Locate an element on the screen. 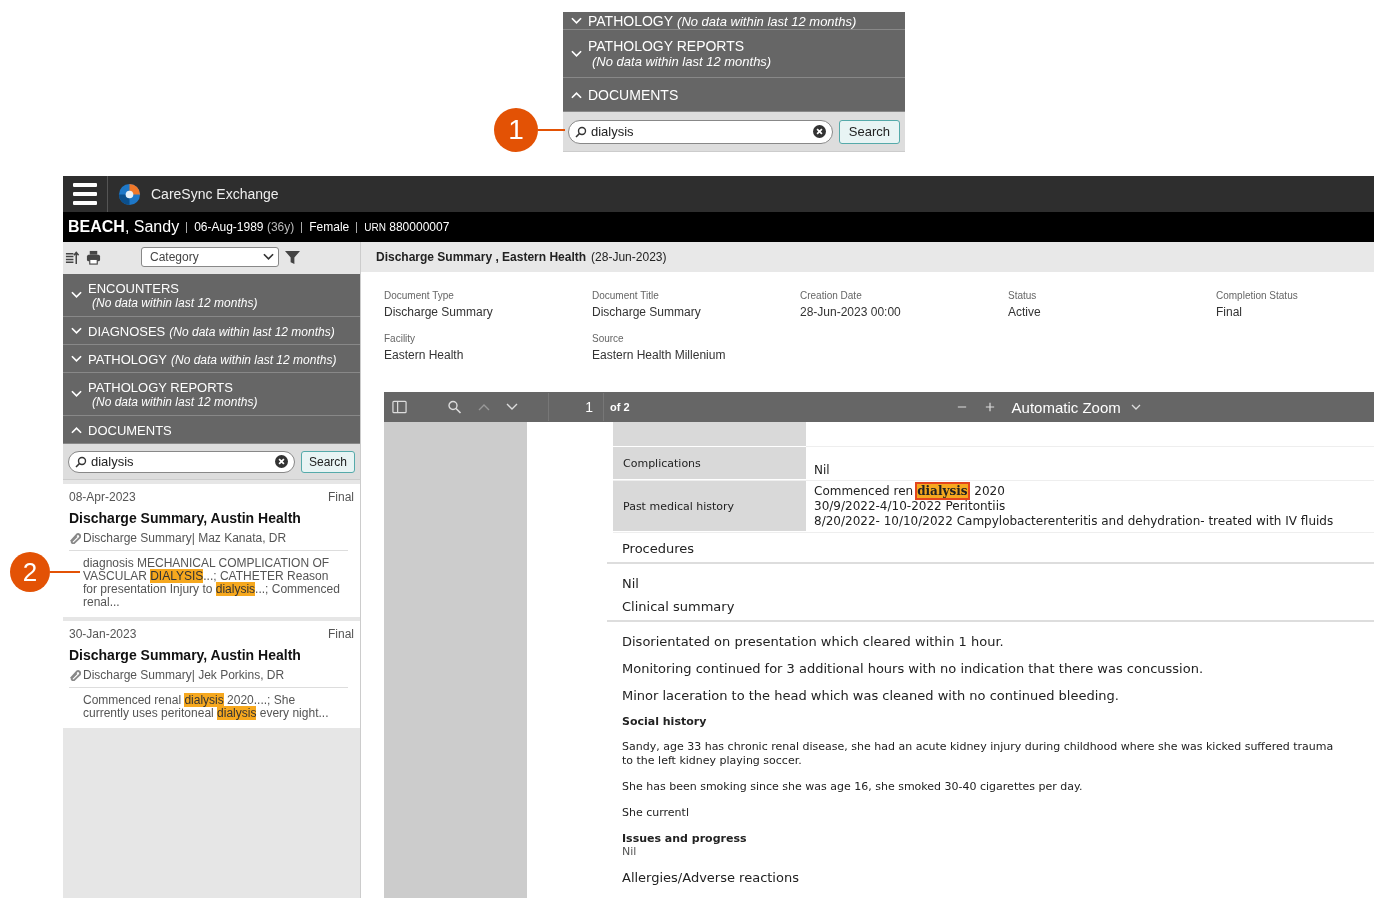 The image size is (1374, 898). section-heading: Clinical summary is located at coordinates (990, 606).